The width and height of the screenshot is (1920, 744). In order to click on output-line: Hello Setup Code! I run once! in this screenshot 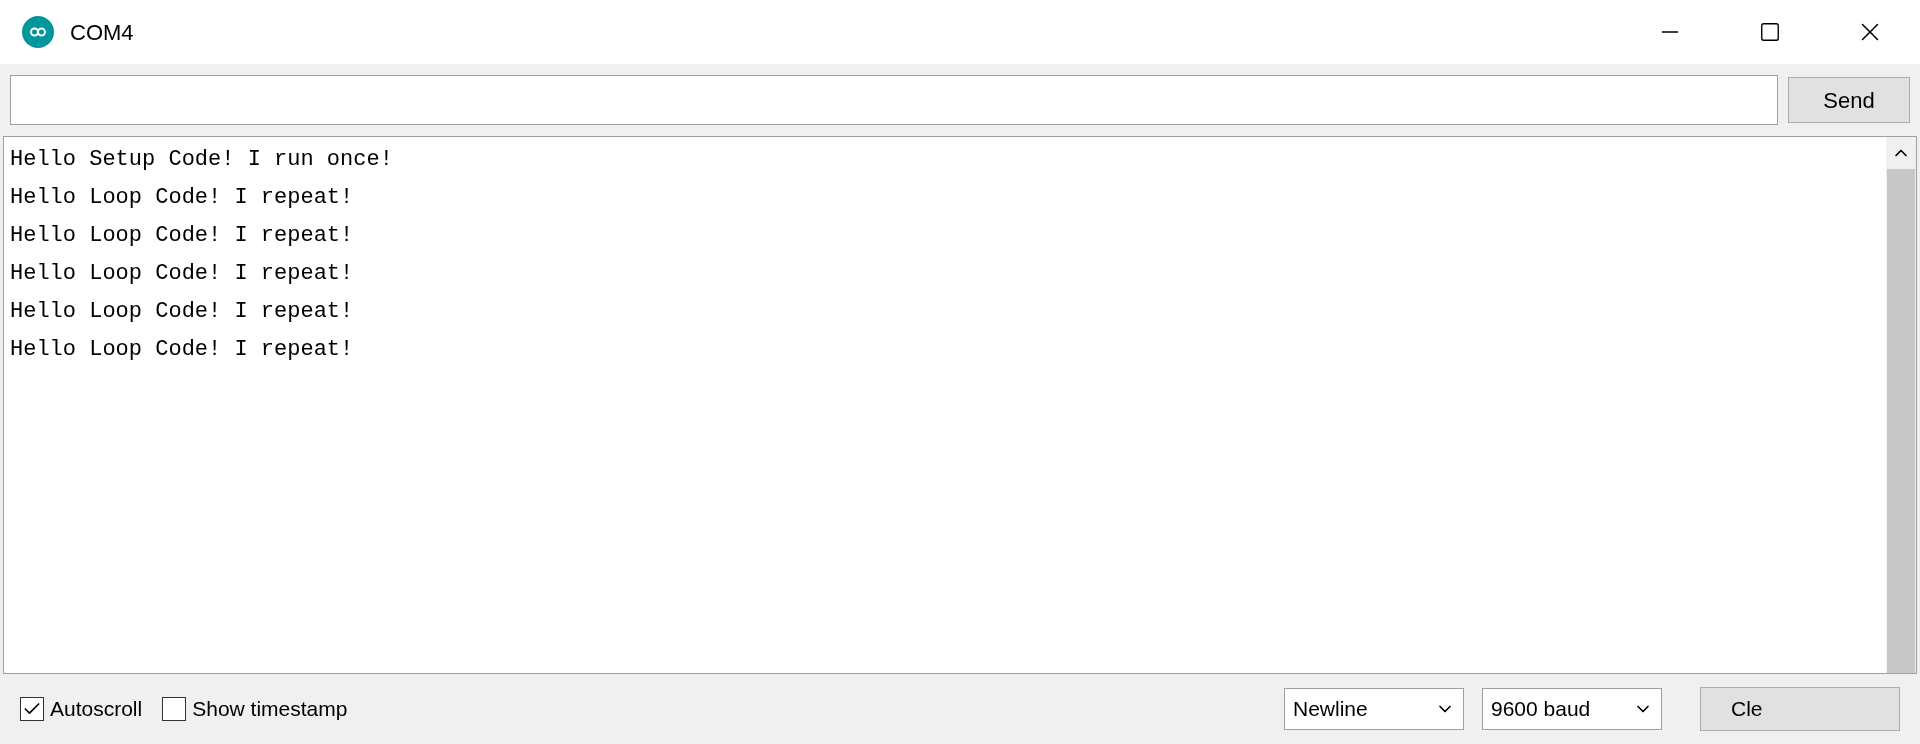, I will do `click(202, 160)`.